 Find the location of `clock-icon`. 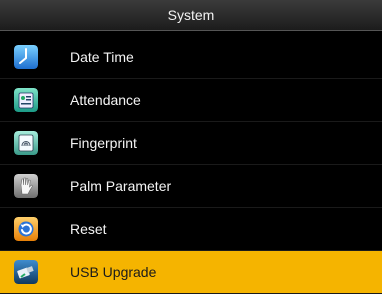

clock-icon is located at coordinates (26, 57).